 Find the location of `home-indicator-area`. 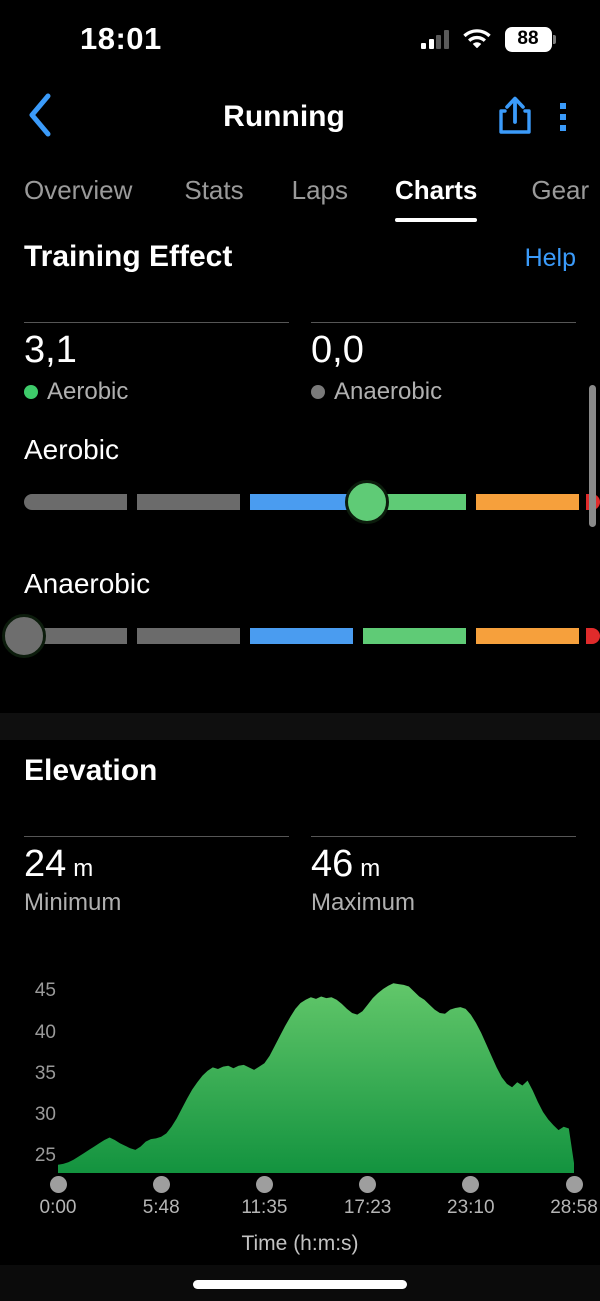

home-indicator-area is located at coordinates (300, 1283).